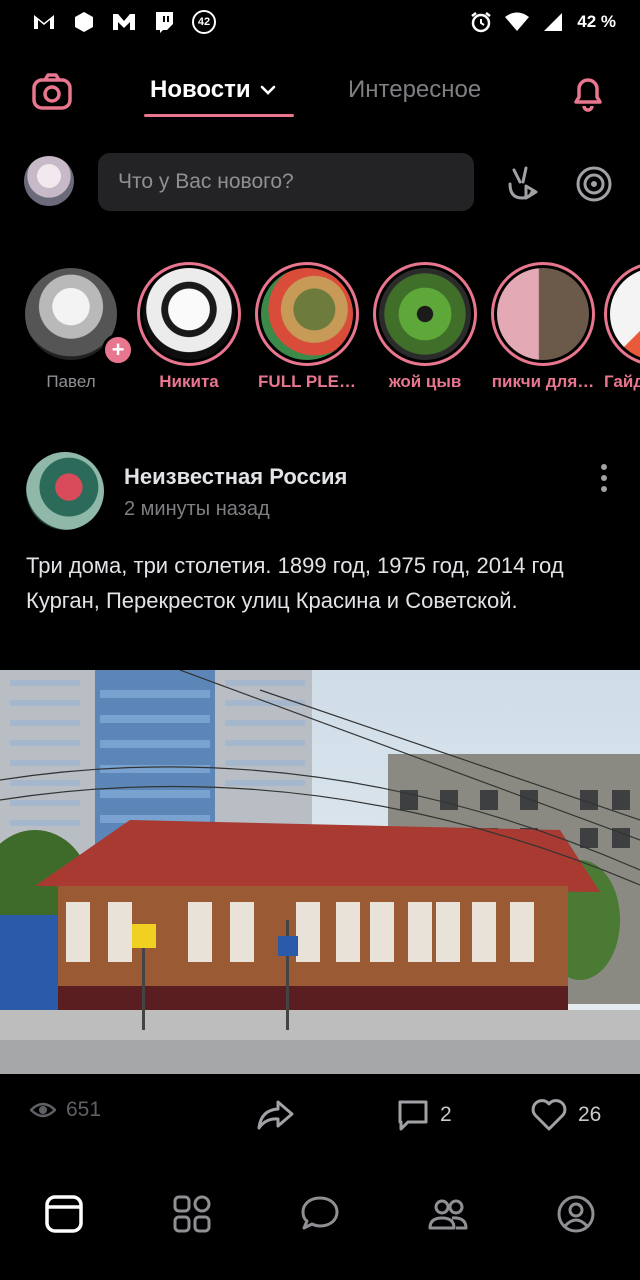 This screenshot has height=1280, width=640. What do you see at coordinates (118, 350) in the screenshot?
I see `add-story-button: +` at bounding box center [118, 350].